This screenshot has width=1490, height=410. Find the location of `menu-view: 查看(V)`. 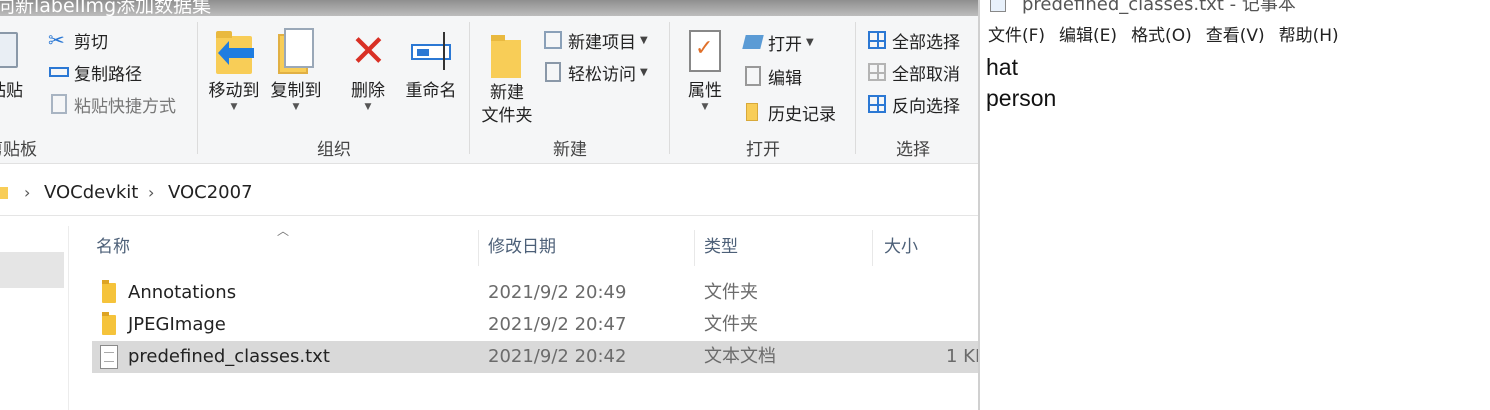

menu-view: 查看(V) is located at coordinates (1235, 36).